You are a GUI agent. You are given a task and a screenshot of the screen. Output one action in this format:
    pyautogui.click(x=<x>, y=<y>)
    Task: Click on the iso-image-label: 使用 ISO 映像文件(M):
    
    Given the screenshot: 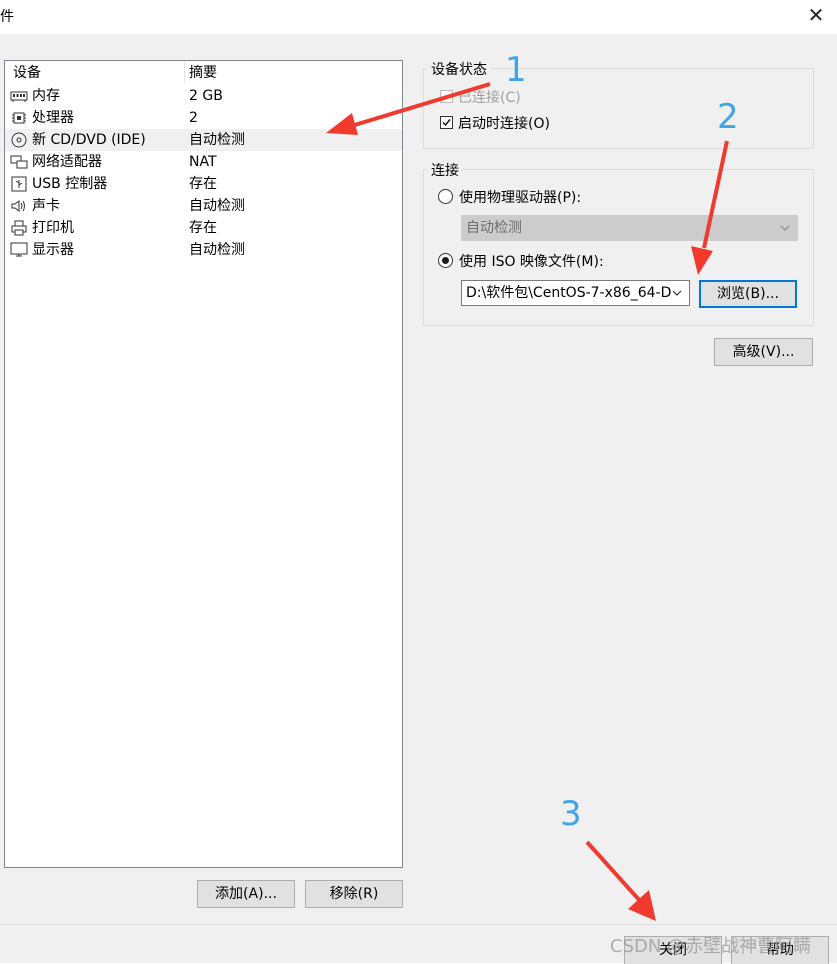 What is the action you would take?
    pyautogui.click(x=531, y=262)
    